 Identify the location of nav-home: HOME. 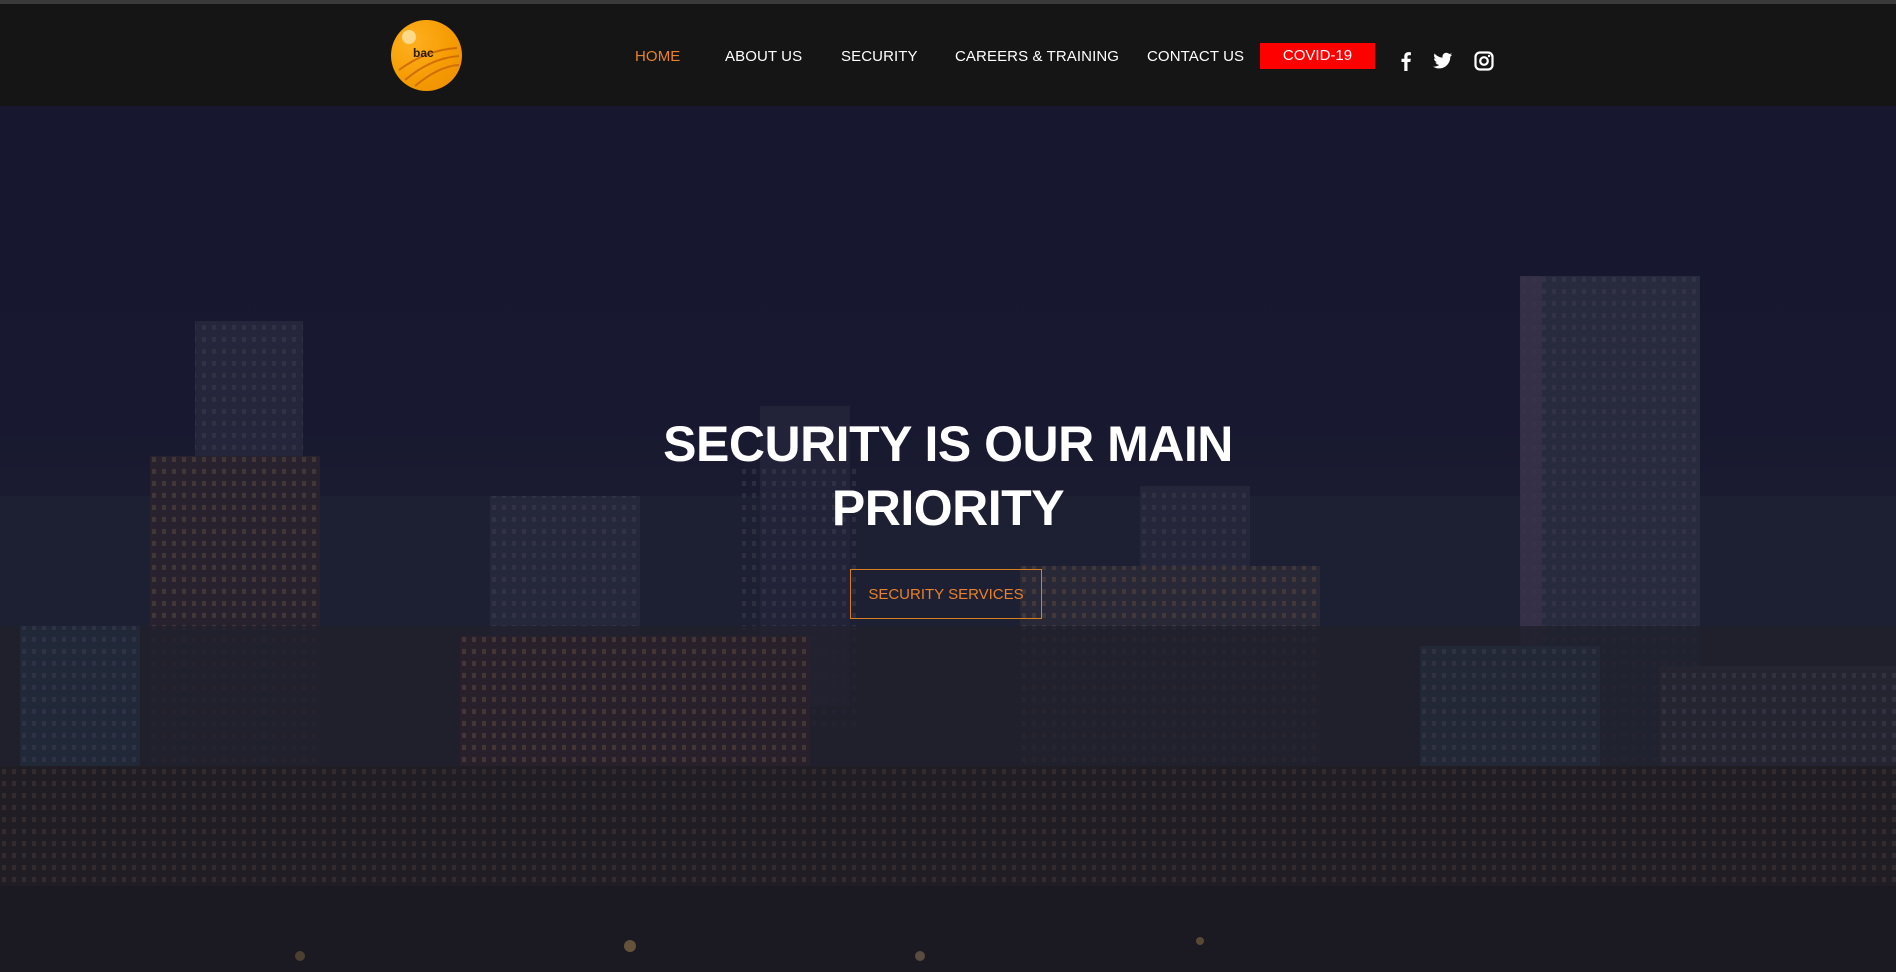
(657, 56).